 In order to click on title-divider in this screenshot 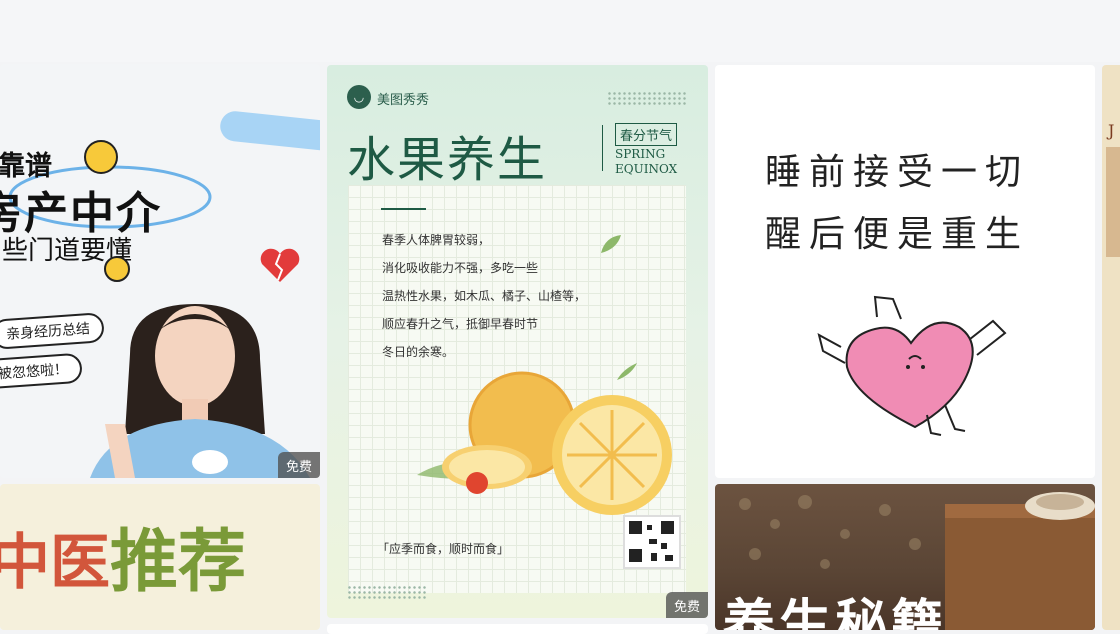, I will do `click(602, 148)`.